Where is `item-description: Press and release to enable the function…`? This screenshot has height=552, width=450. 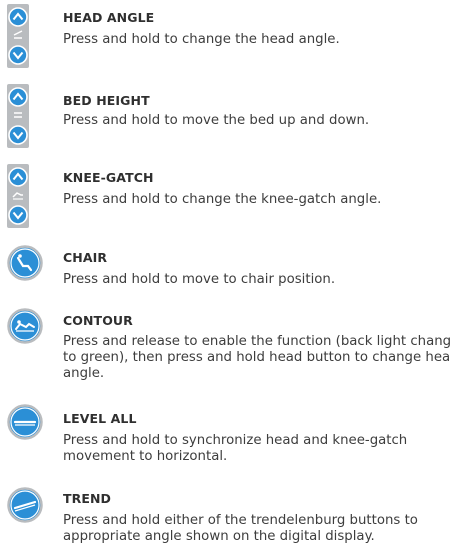
item-description: Press and release to enable the function… is located at coordinates (256, 357).